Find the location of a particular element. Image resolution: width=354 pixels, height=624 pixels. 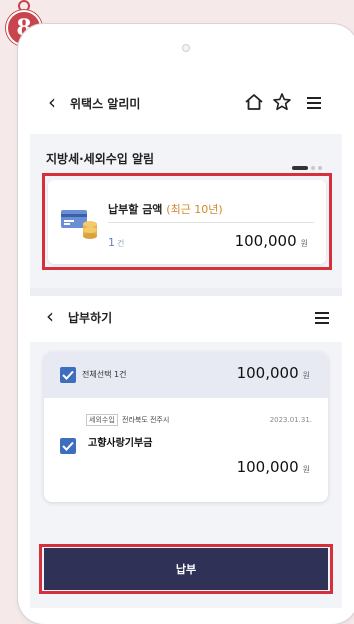

payment-header: ‹ 납부하기 is located at coordinates (186, 319).